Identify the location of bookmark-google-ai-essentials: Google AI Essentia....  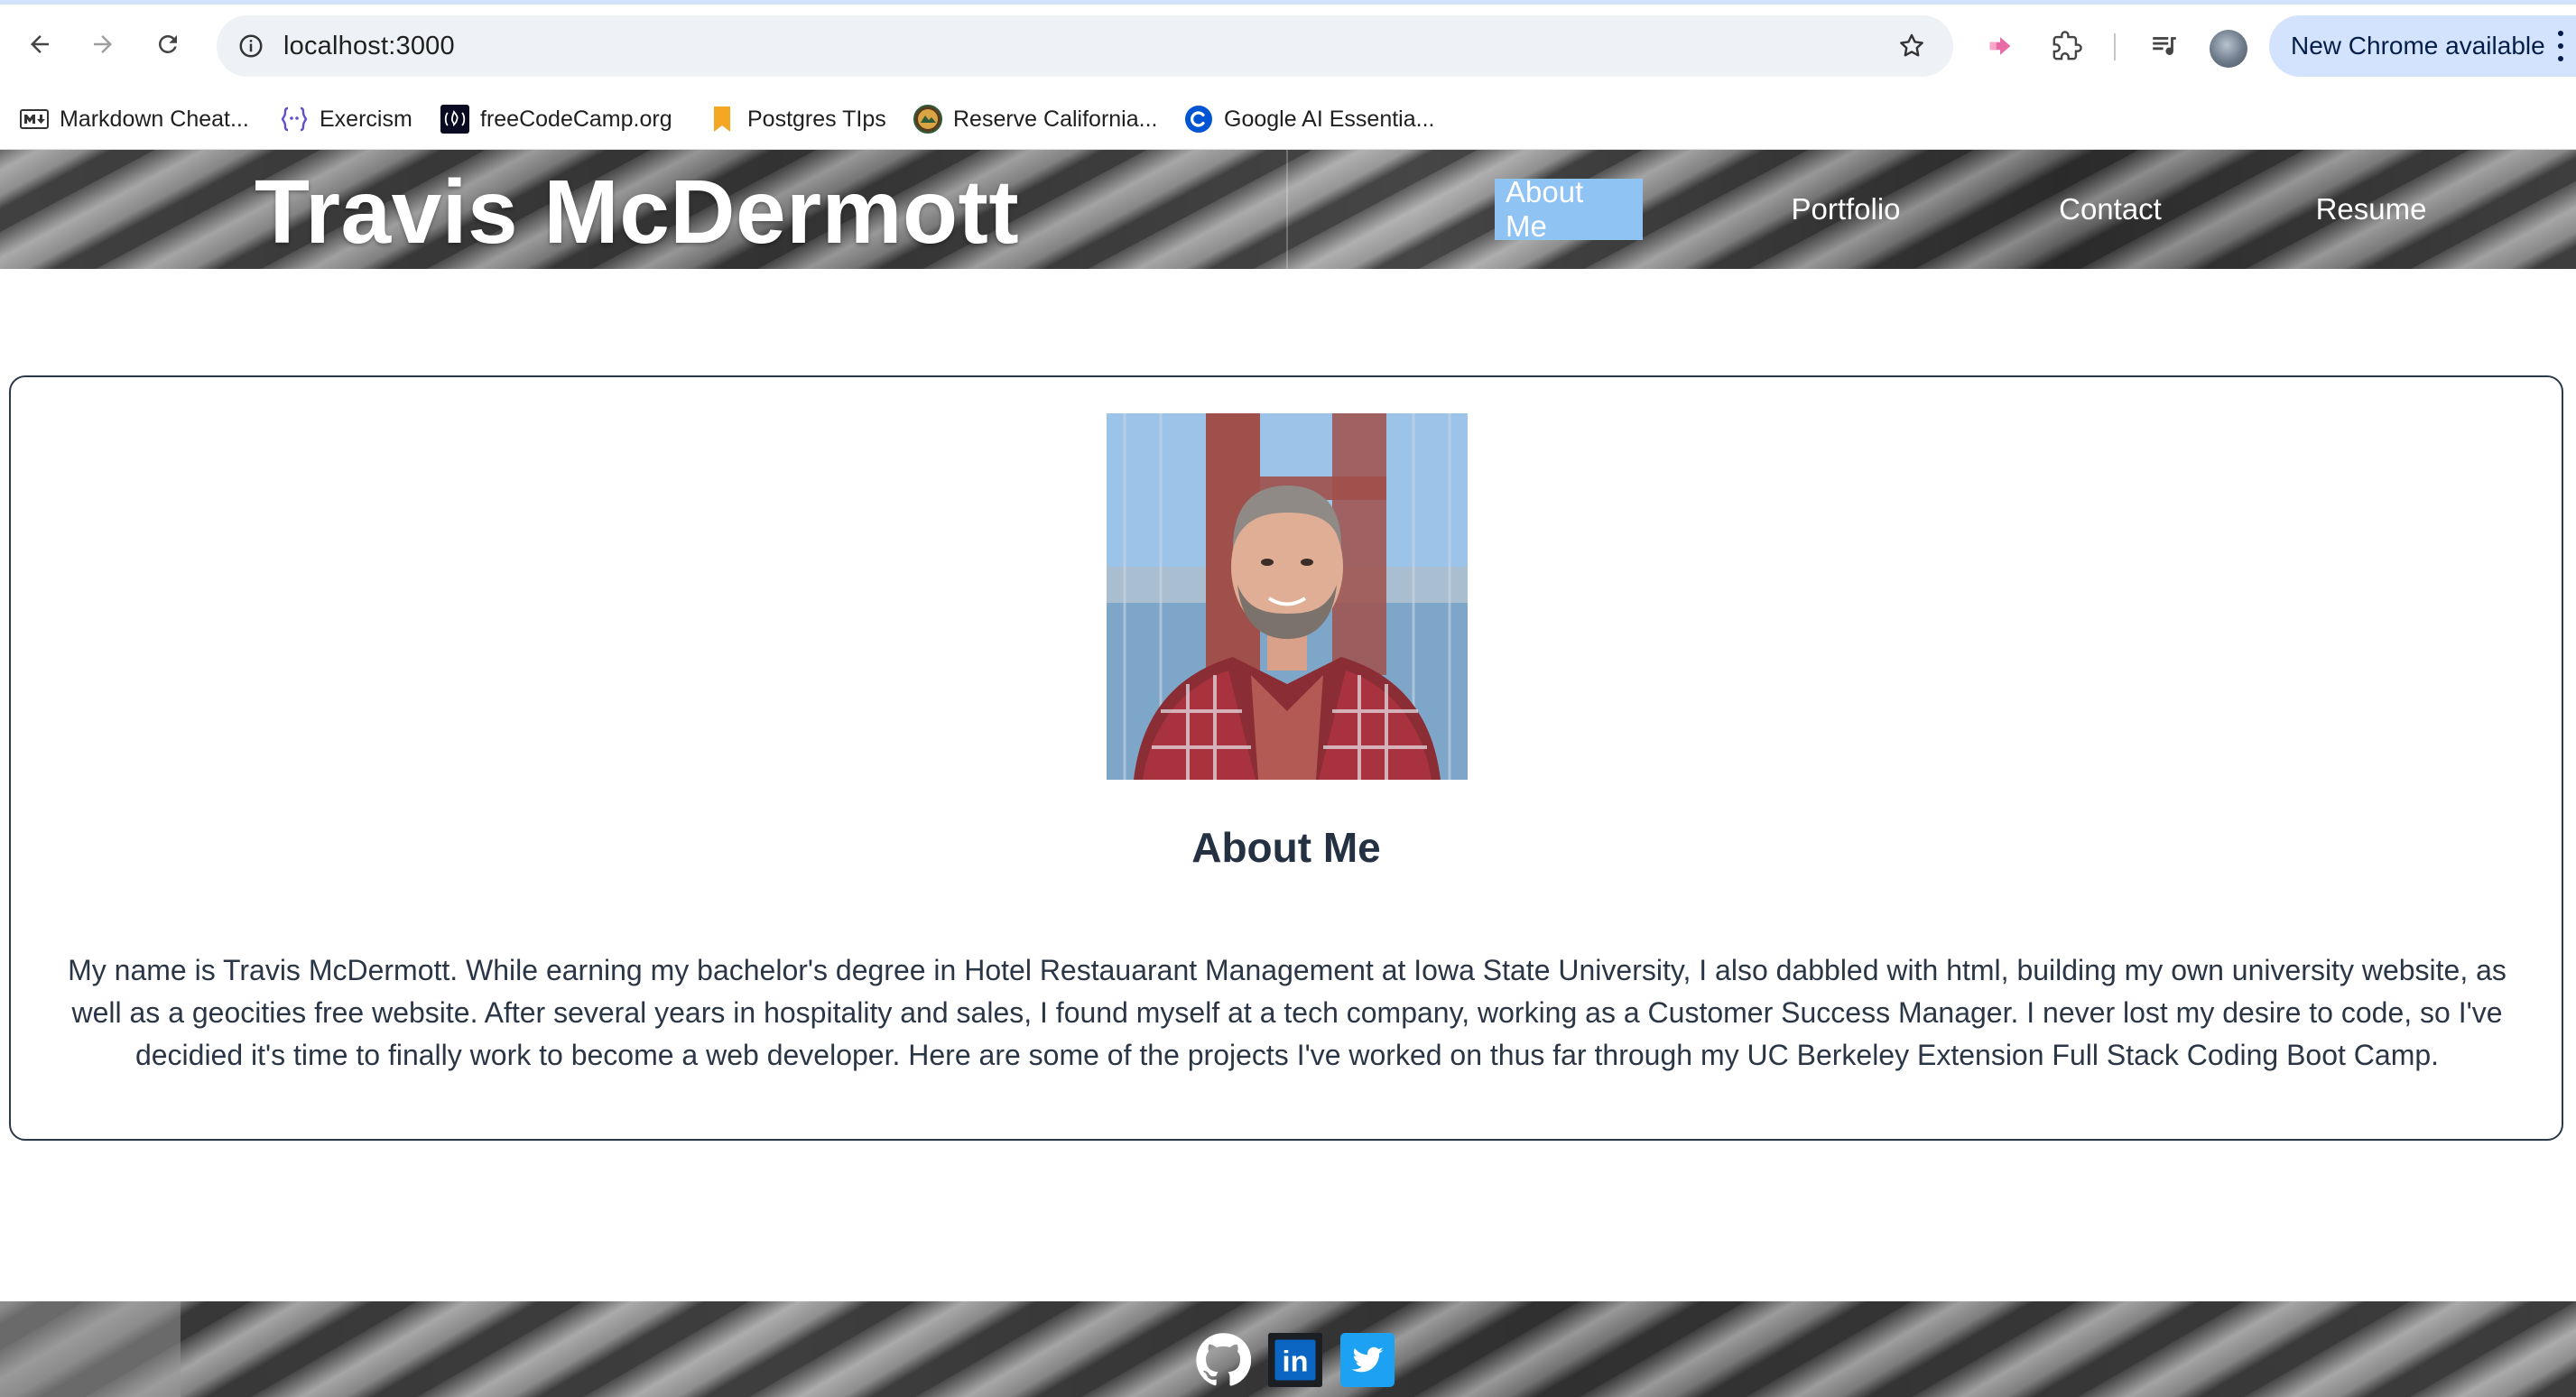
(1309, 119).